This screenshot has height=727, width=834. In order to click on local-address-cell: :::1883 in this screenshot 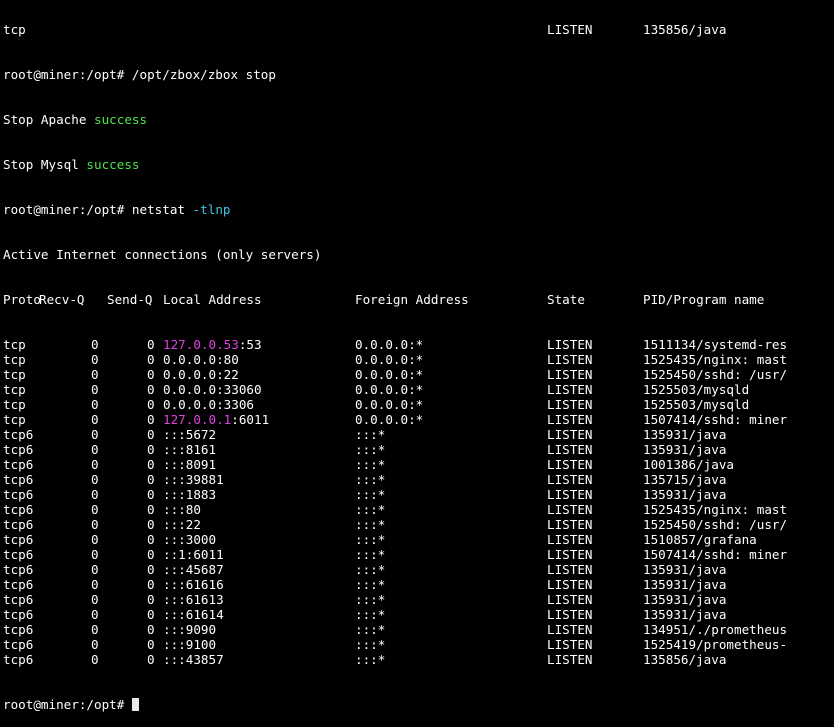, I will do `click(189, 494)`.